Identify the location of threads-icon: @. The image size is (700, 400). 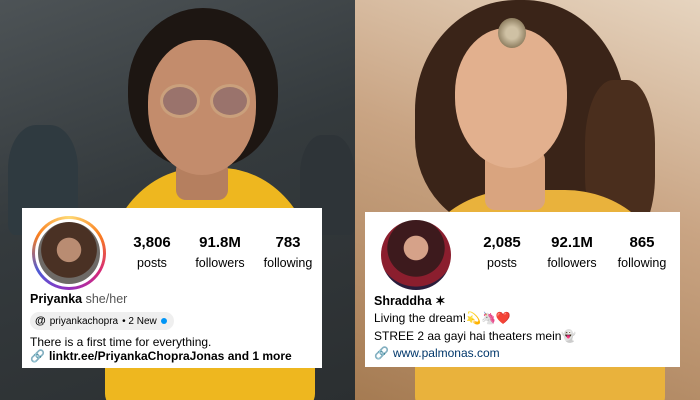
(40, 321).